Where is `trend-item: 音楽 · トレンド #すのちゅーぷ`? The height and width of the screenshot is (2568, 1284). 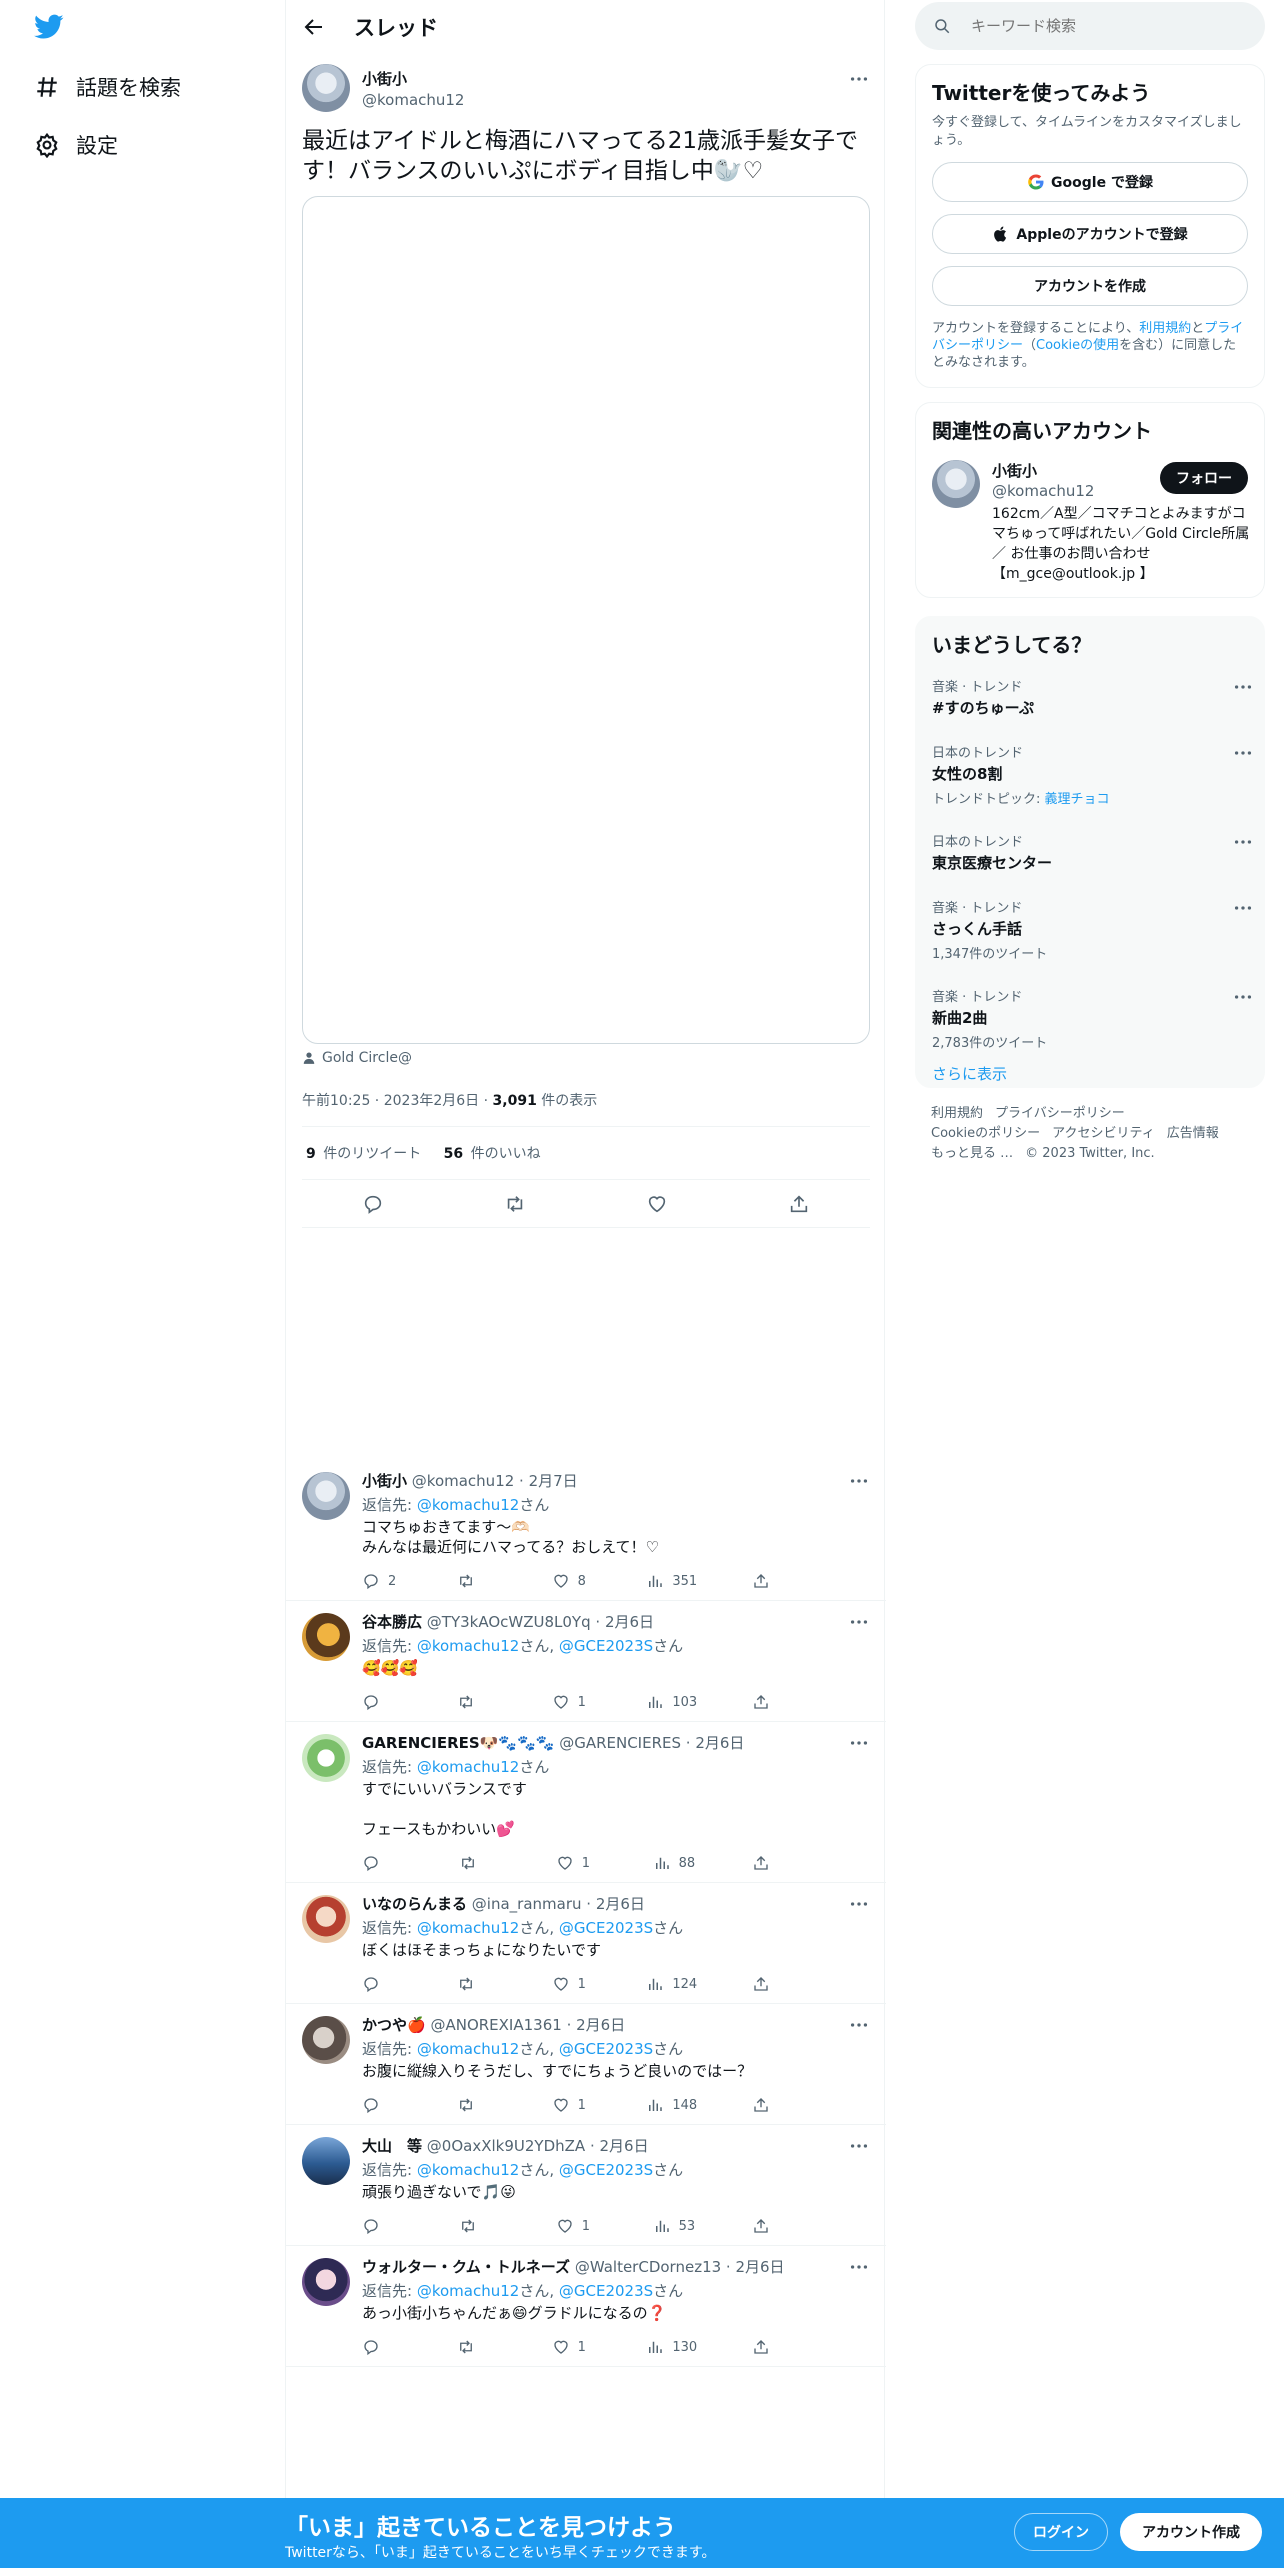
trend-item: 音楽 · トレンド #すのちゅーぷ is located at coordinates (1092, 697).